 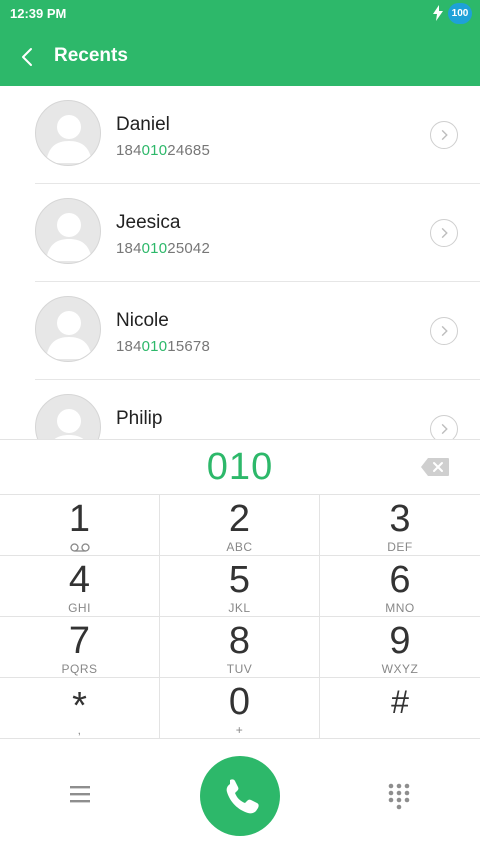 What do you see at coordinates (148, 222) in the screenshot?
I see `contact-name: Jeesica` at bounding box center [148, 222].